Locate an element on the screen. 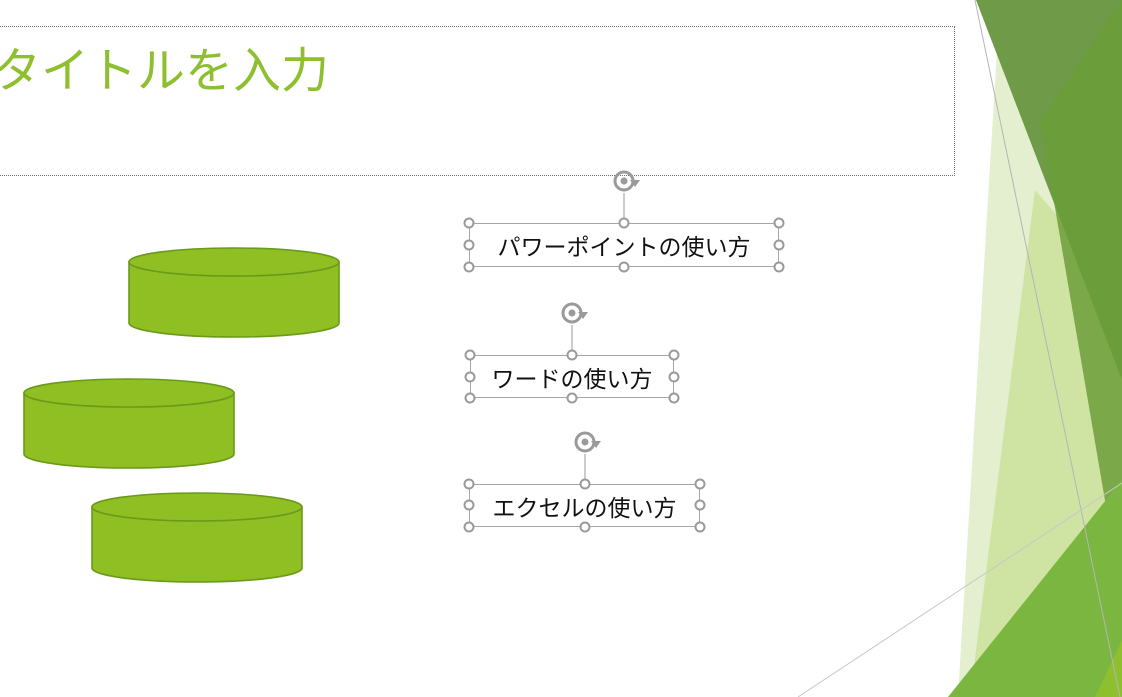  textbox-label: エクセルの使い方 is located at coordinates (584, 505).